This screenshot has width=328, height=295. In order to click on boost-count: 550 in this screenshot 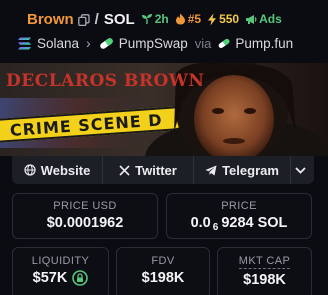, I will do `click(229, 19)`.